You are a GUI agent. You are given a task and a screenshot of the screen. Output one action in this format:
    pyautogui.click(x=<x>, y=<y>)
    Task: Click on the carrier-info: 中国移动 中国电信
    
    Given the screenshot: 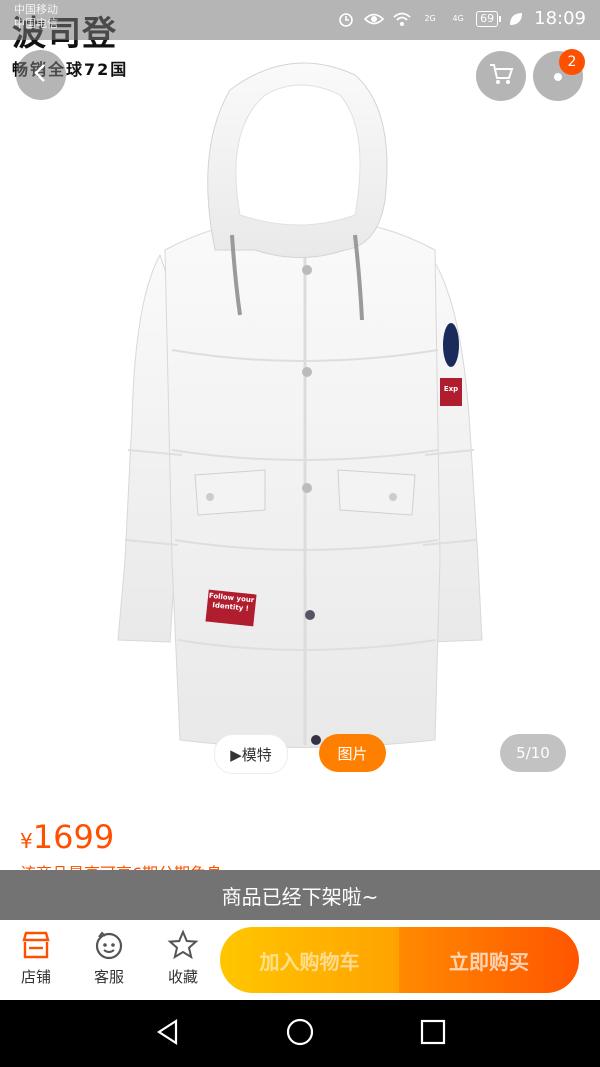 What is the action you would take?
    pyautogui.click(x=36, y=17)
    